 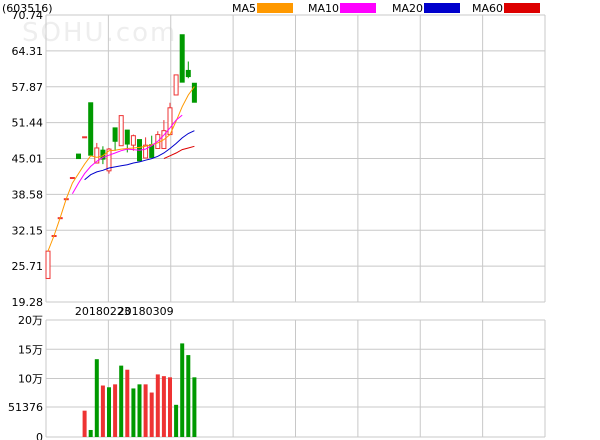 What do you see at coordinates (28, 15) in the screenshot?
I see `price-tick-label: 70.74` at bounding box center [28, 15].